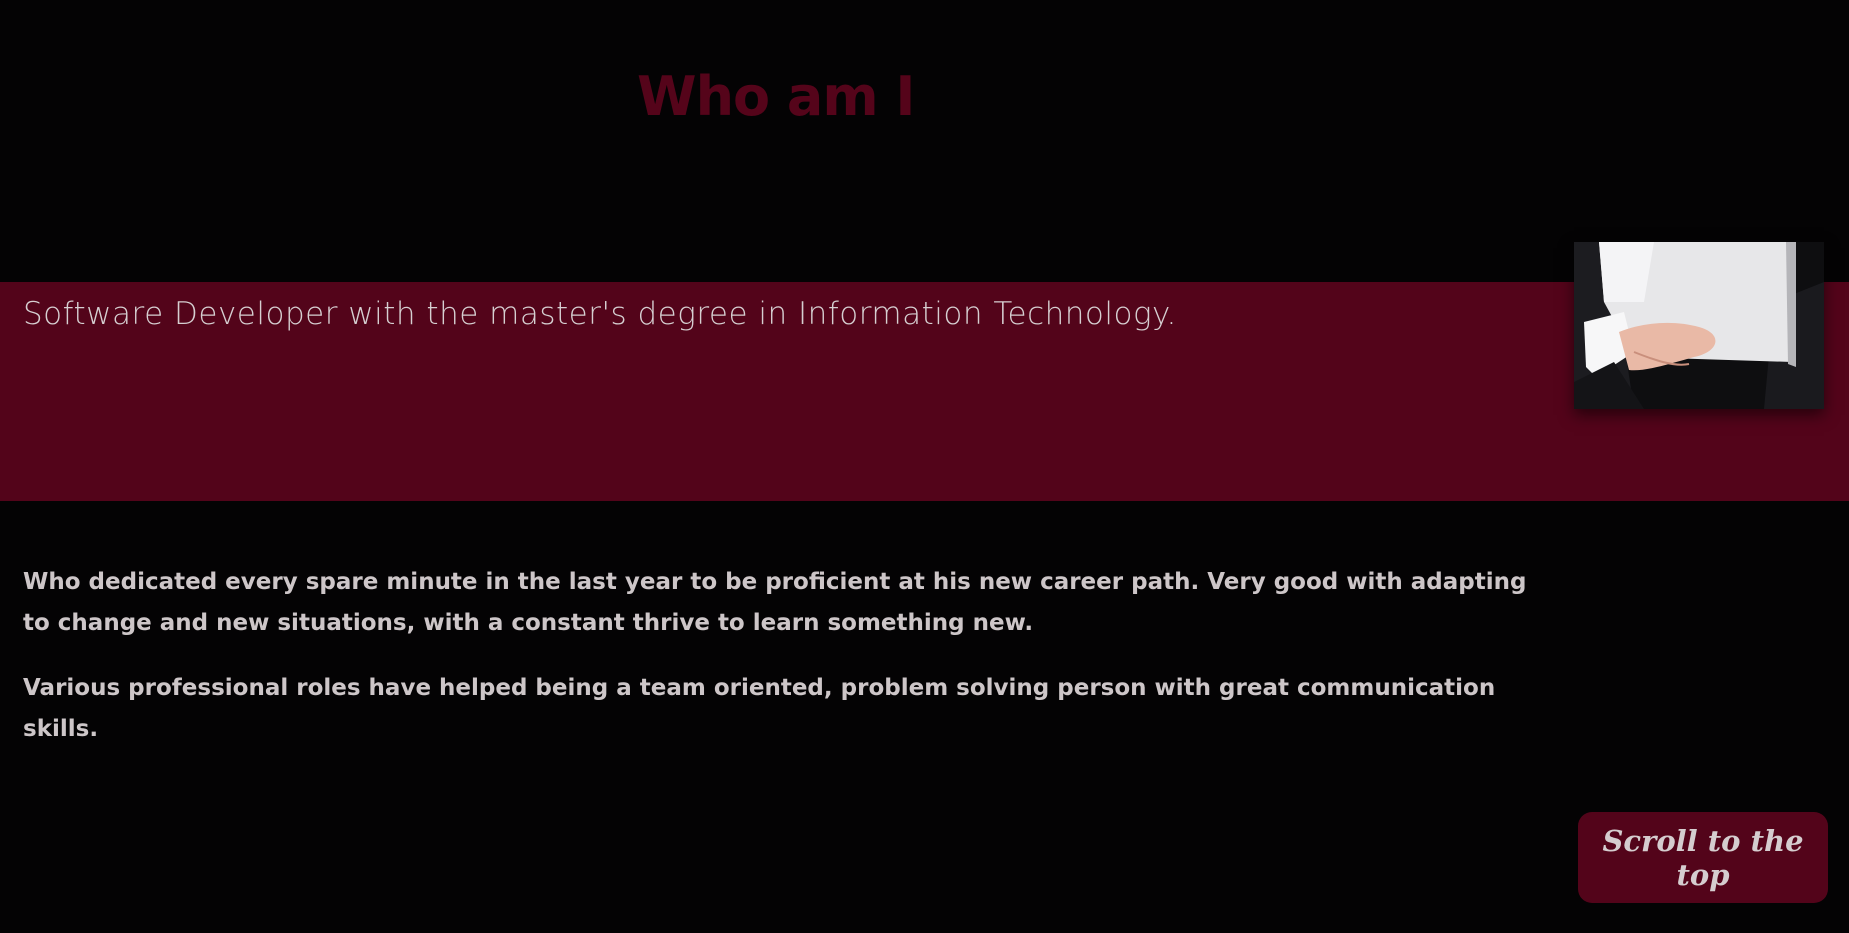 This screenshot has width=1849, height=933. What do you see at coordinates (776, 96) in the screenshot?
I see `section-title: Who am I` at bounding box center [776, 96].